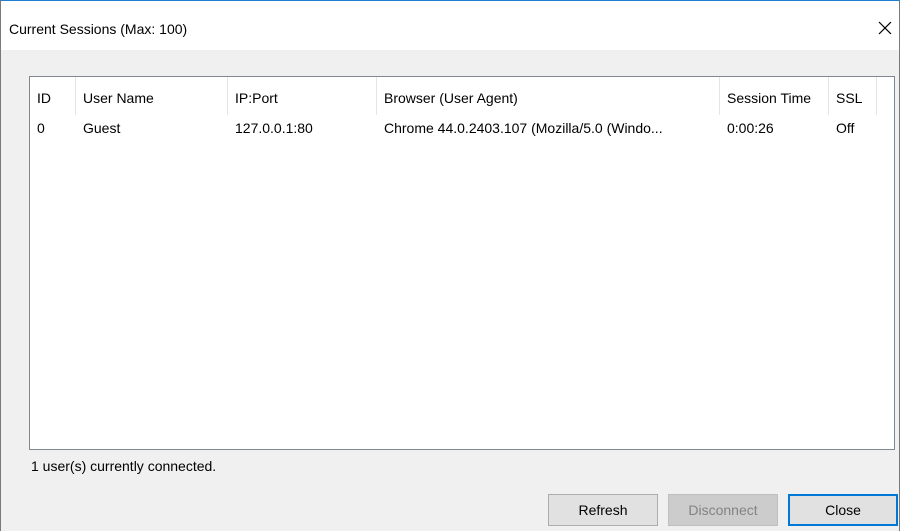 The width and height of the screenshot is (900, 531). What do you see at coordinates (750, 128) in the screenshot?
I see `cell-session-time: 0:00:26` at bounding box center [750, 128].